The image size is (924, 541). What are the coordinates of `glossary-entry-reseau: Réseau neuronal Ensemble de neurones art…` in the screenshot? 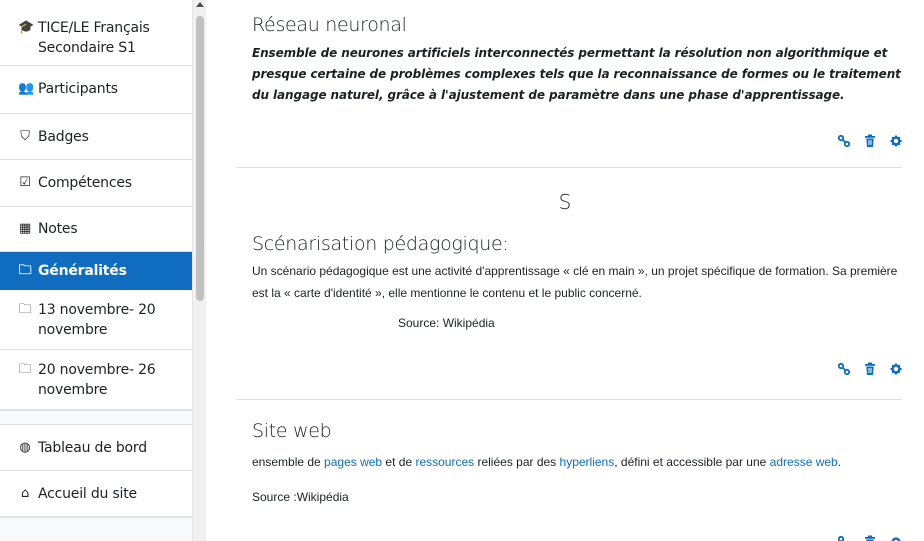 It's located at (577, 60).